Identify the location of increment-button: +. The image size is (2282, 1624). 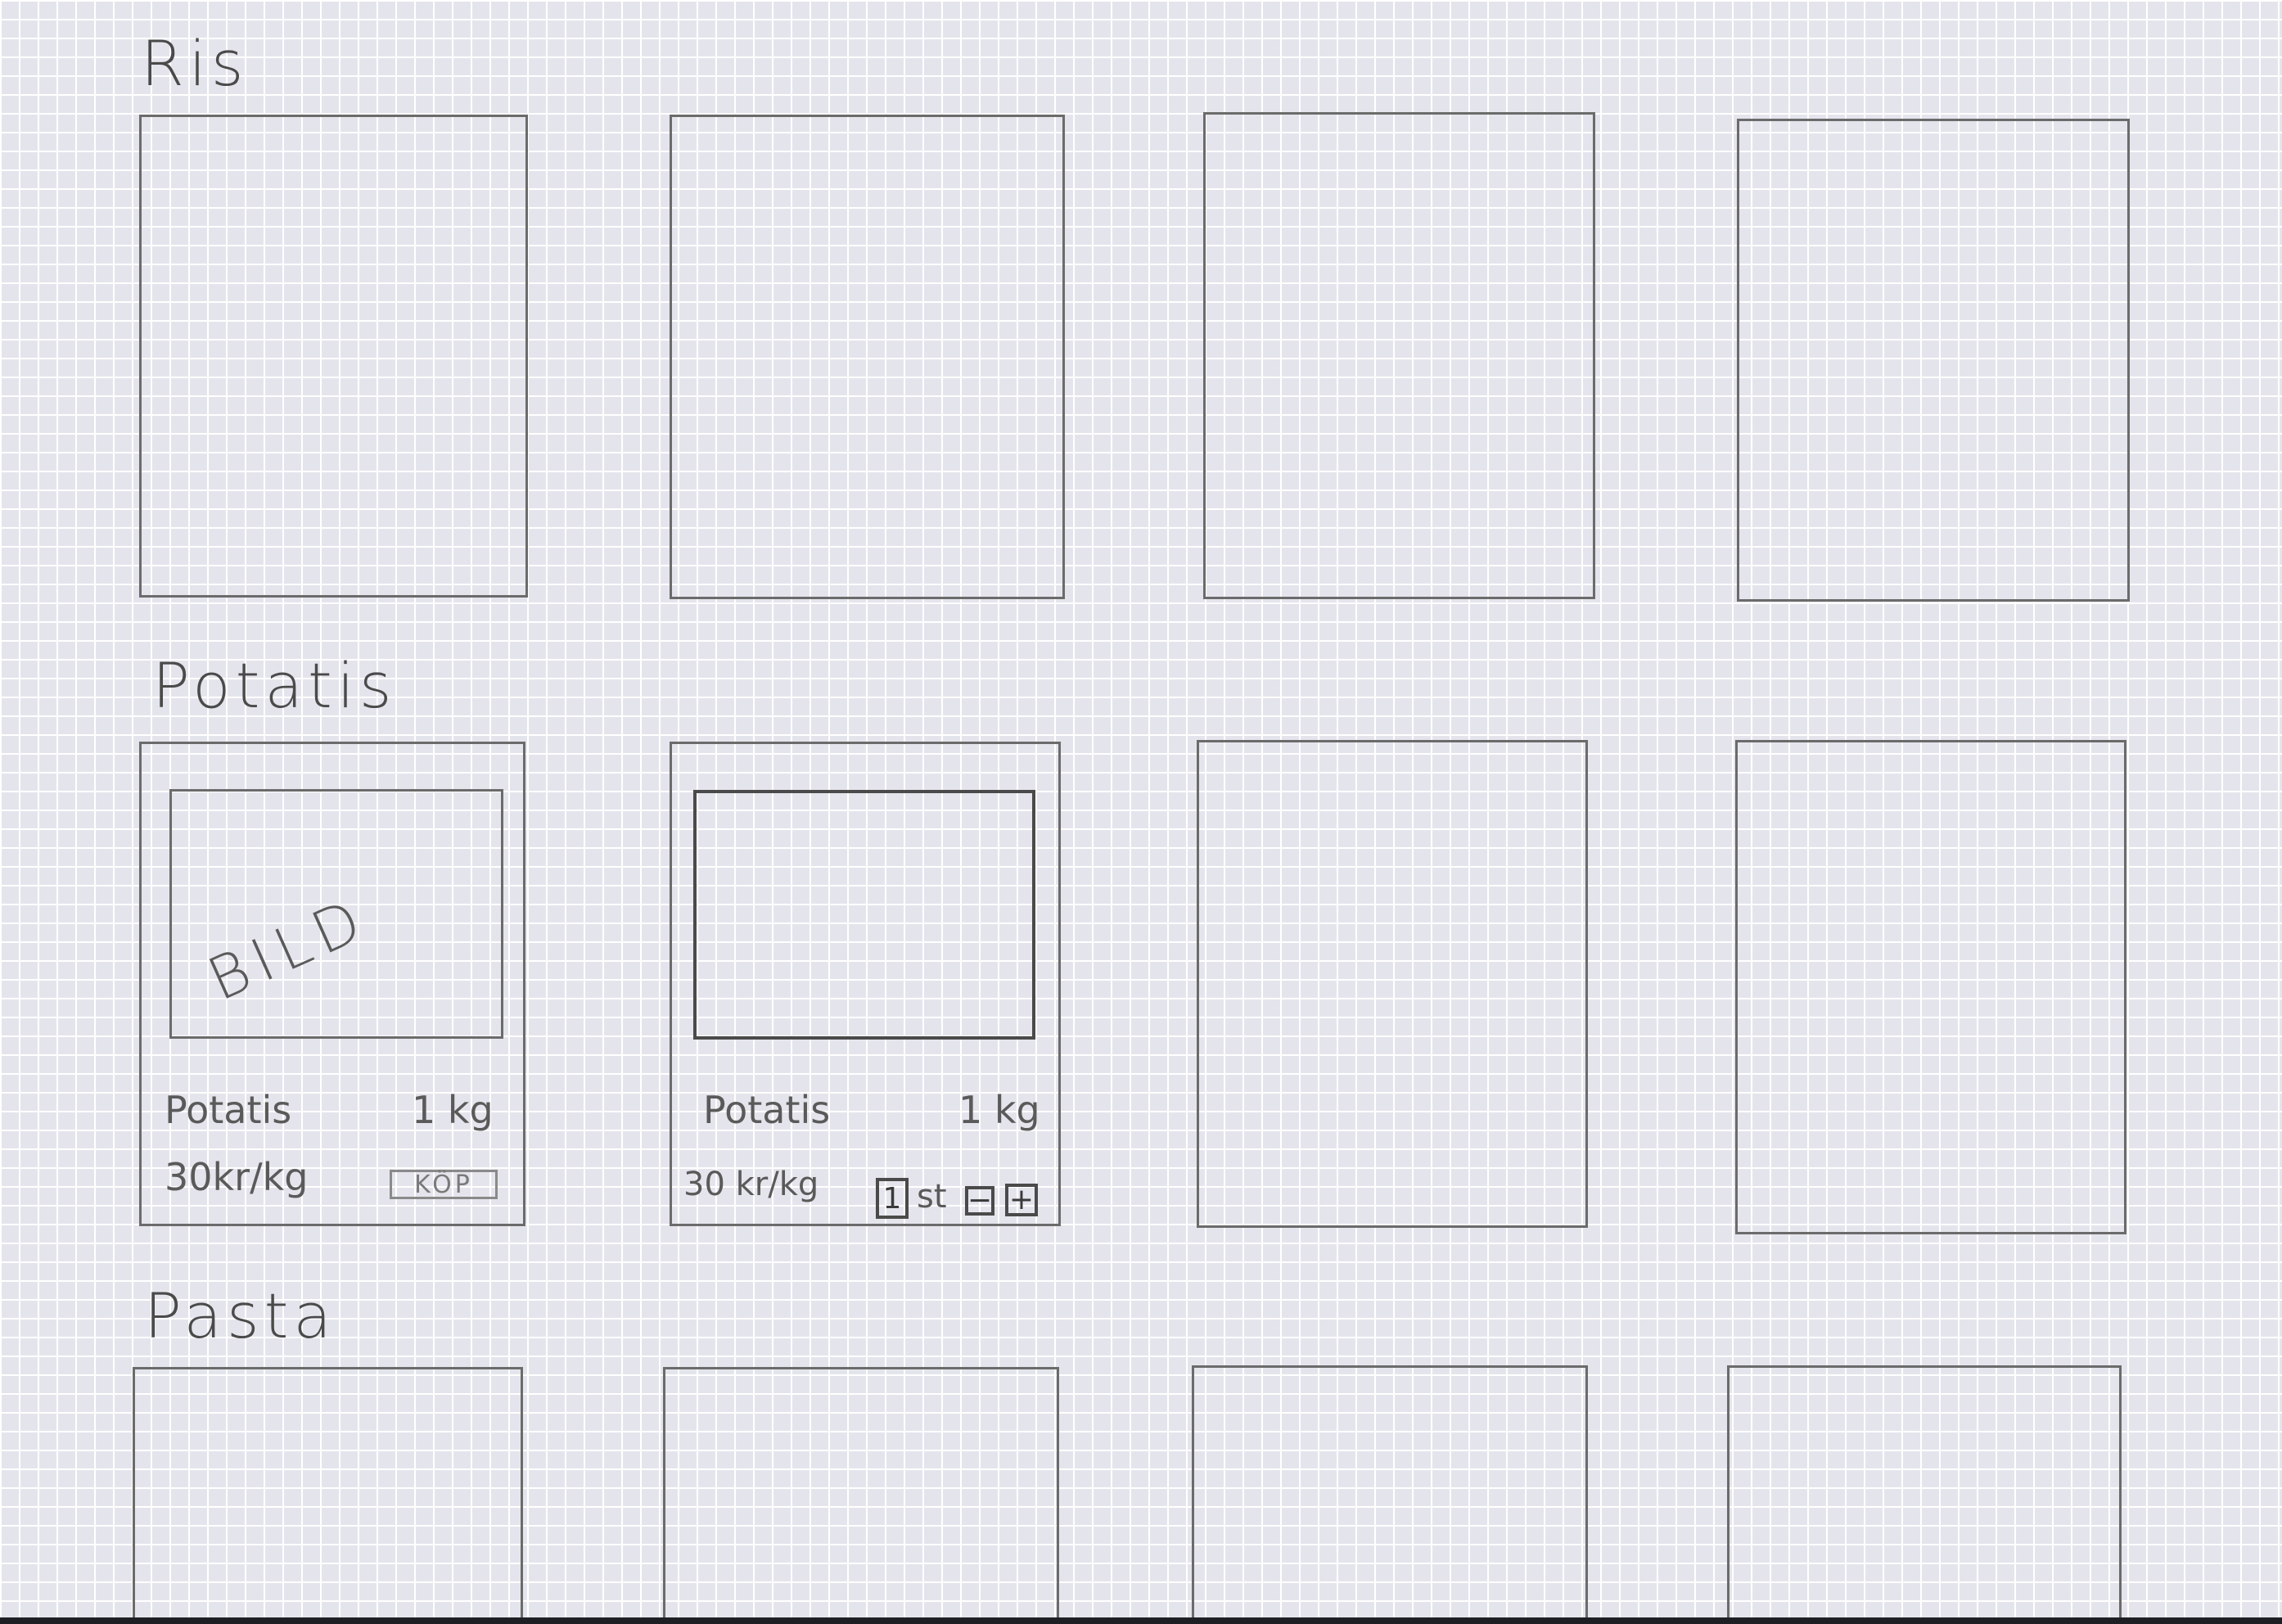
(1021, 1200).